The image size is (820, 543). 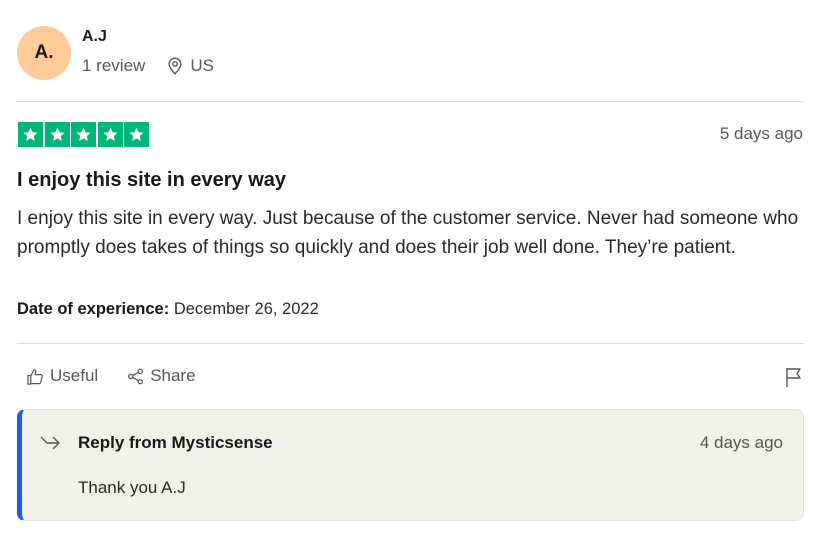 What do you see at coordinates (173, 375) in the screenshot?
I see `share-label: Share` at bounding box center [173, 375].